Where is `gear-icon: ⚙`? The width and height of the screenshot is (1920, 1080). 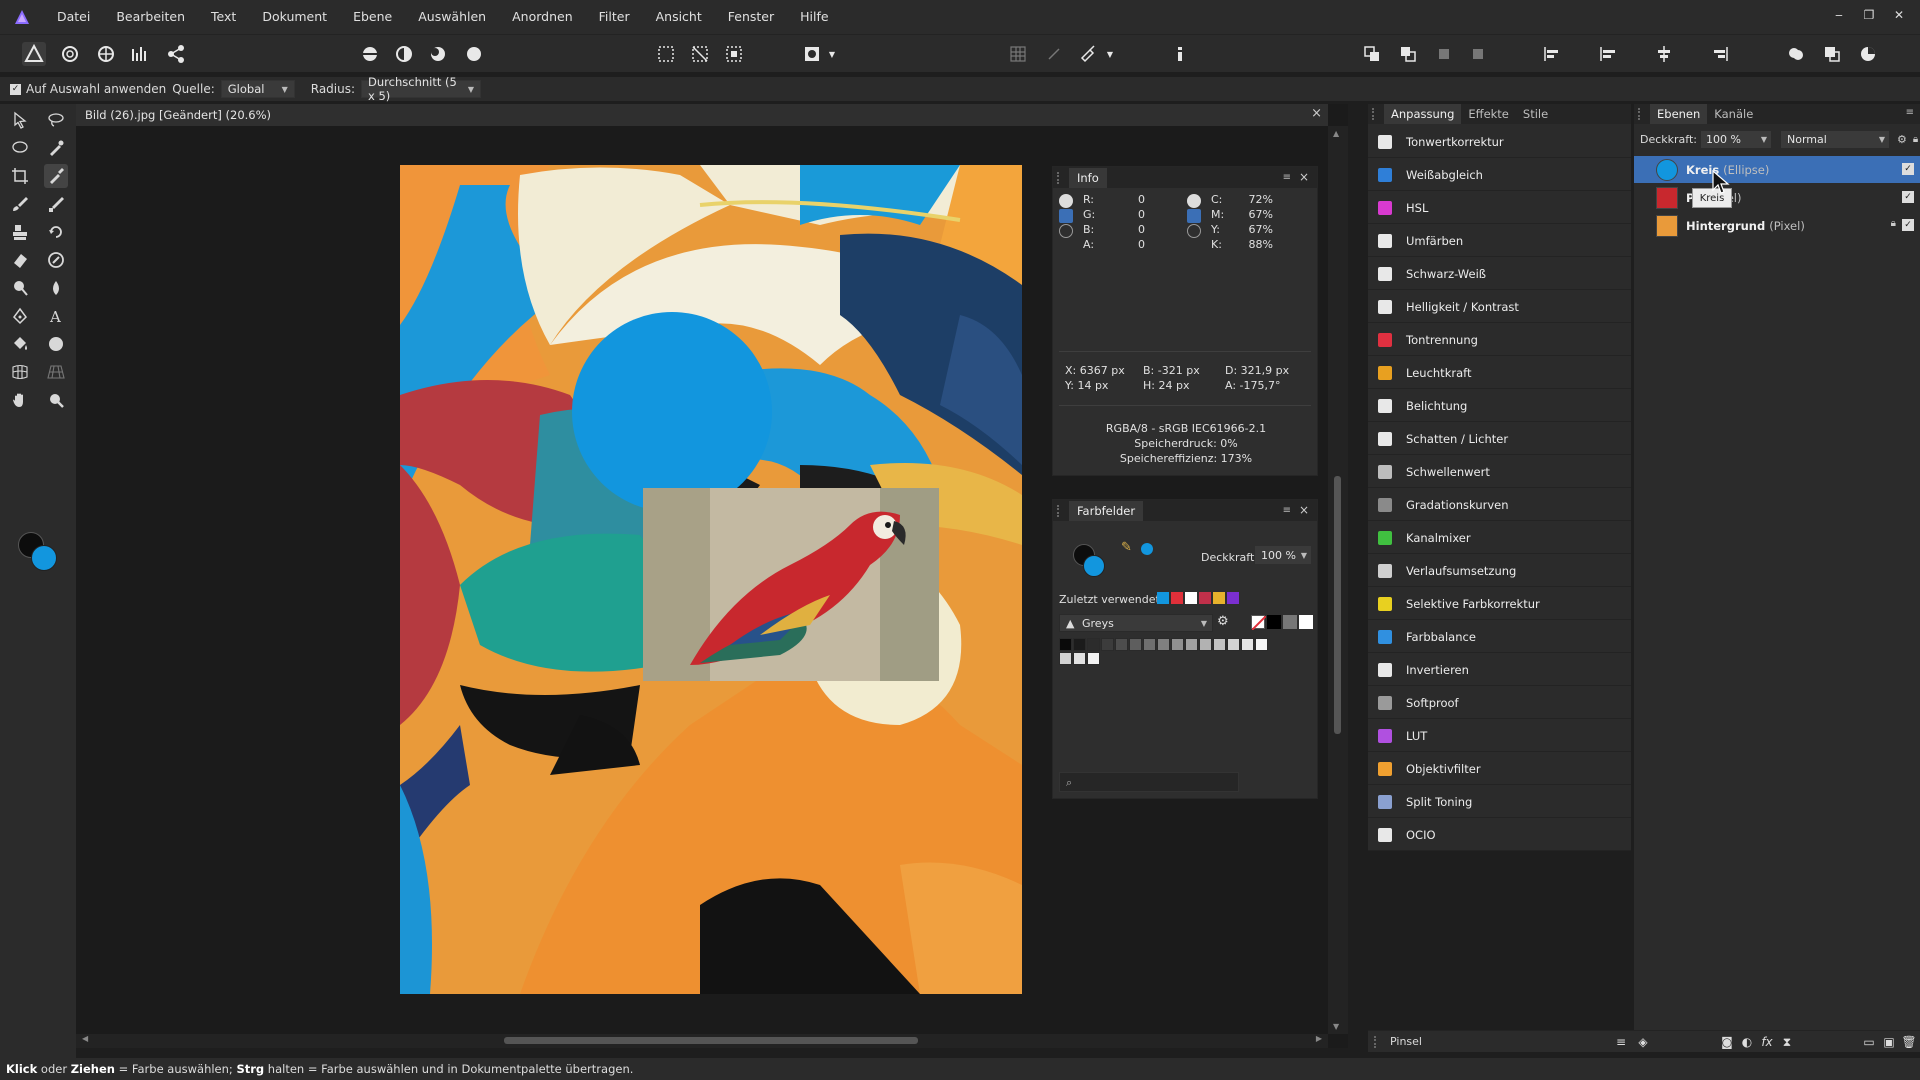 gear-icon: ⚙ is located at coordinates (1902, 139).